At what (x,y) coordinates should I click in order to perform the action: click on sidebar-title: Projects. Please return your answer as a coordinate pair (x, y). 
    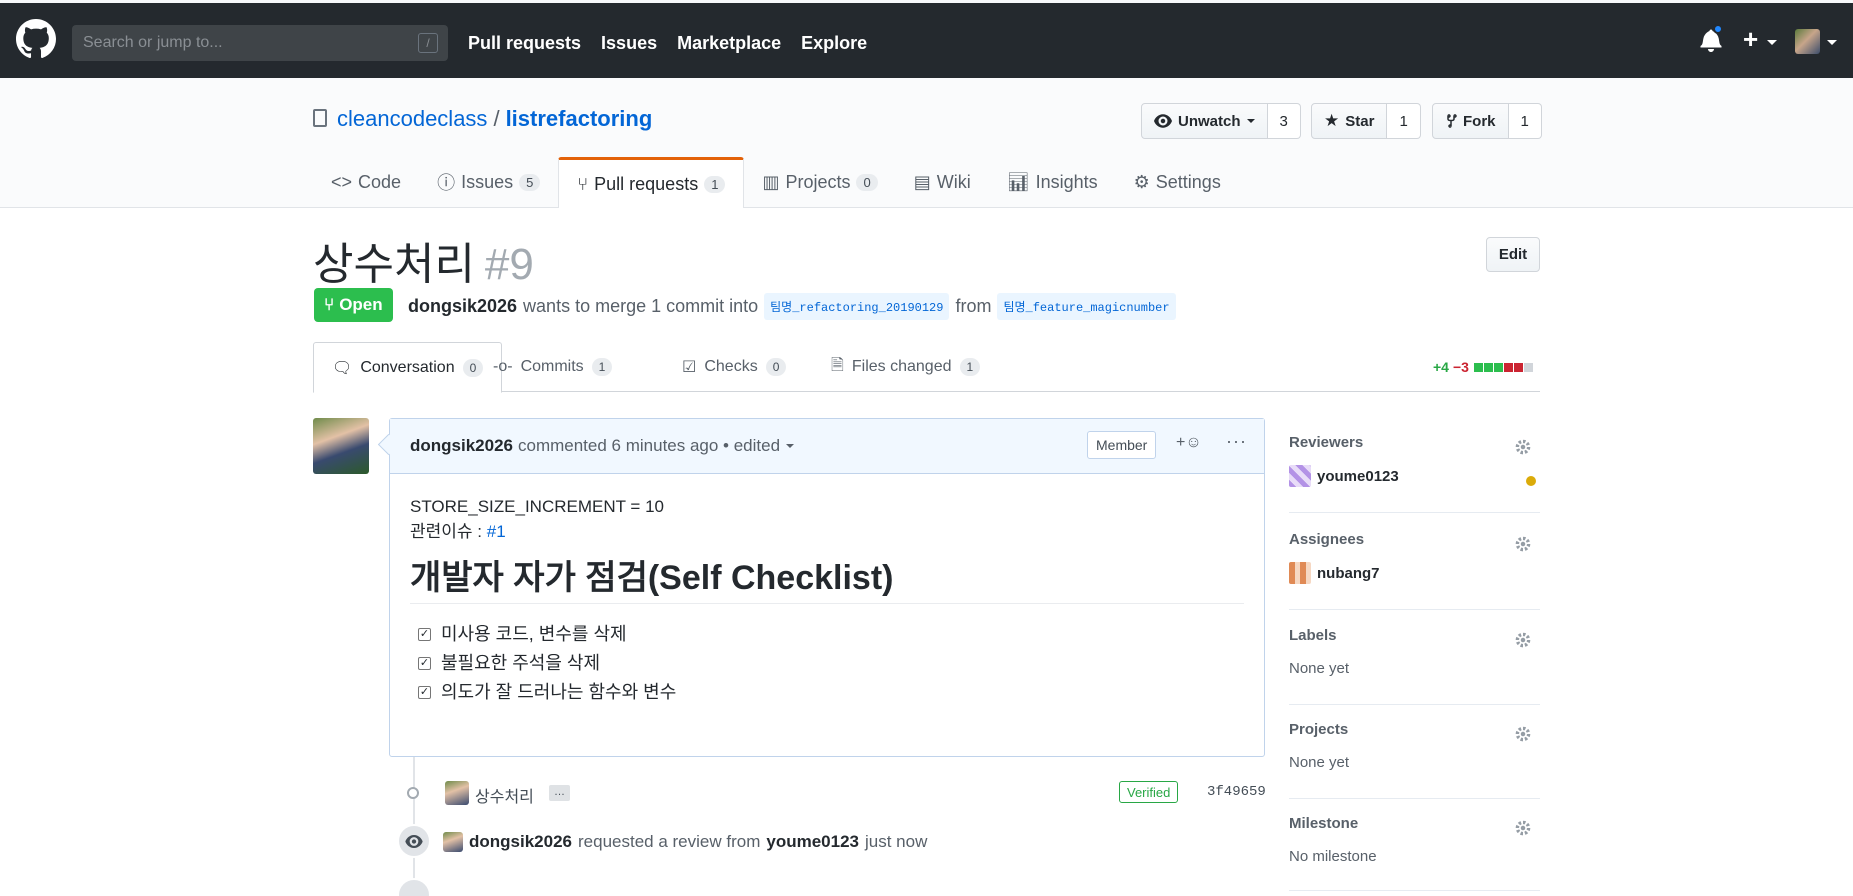
    Looking at the image, I should click on (1414, 729).